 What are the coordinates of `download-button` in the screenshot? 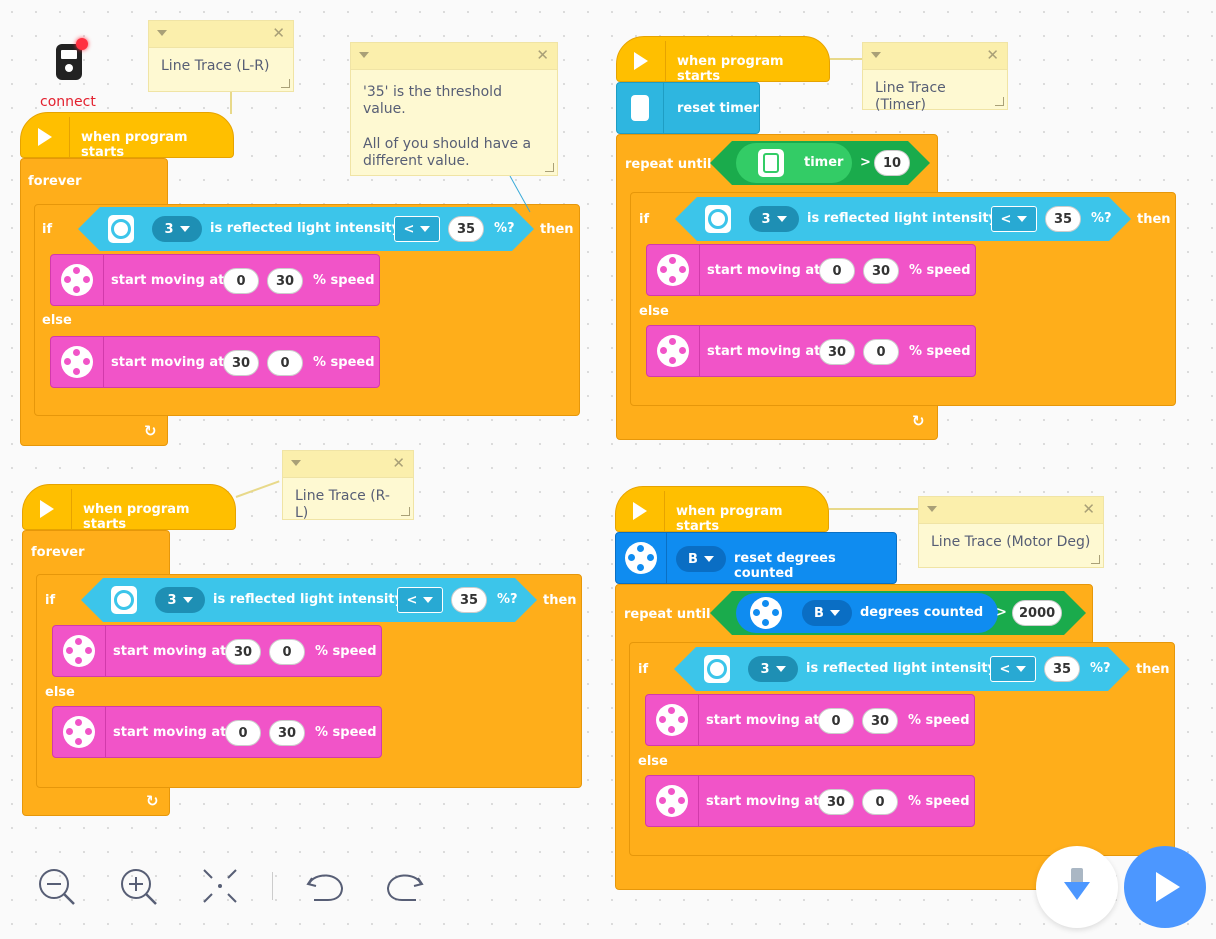 It's located at (1077, 887).